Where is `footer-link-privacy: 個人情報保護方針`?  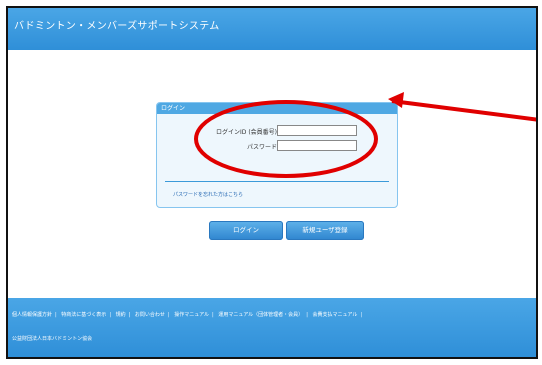 footer-link-privacy: 個人情報保護方針 is located at coordinates (32, 315).